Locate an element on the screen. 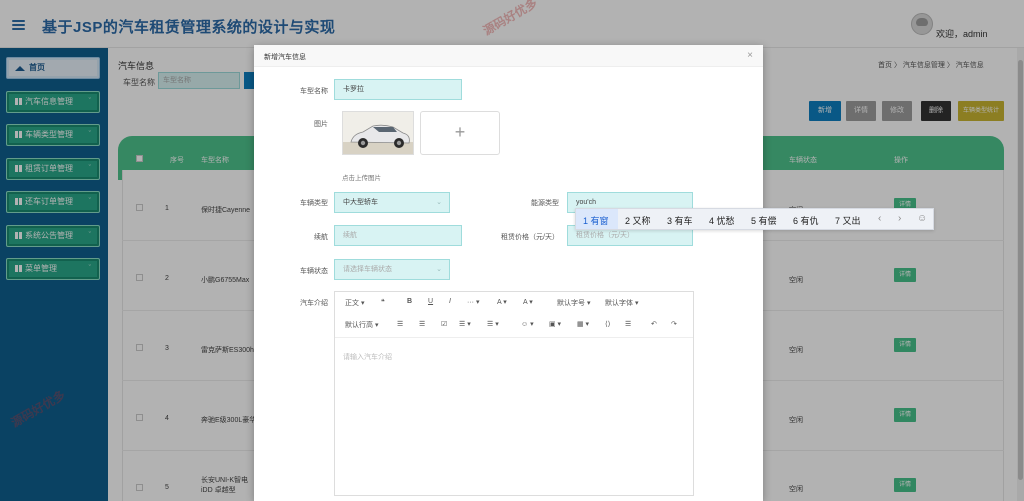 The width and height of the screenshot is (1024, 501). italic-icon: I is located at coordinates (450, 301).